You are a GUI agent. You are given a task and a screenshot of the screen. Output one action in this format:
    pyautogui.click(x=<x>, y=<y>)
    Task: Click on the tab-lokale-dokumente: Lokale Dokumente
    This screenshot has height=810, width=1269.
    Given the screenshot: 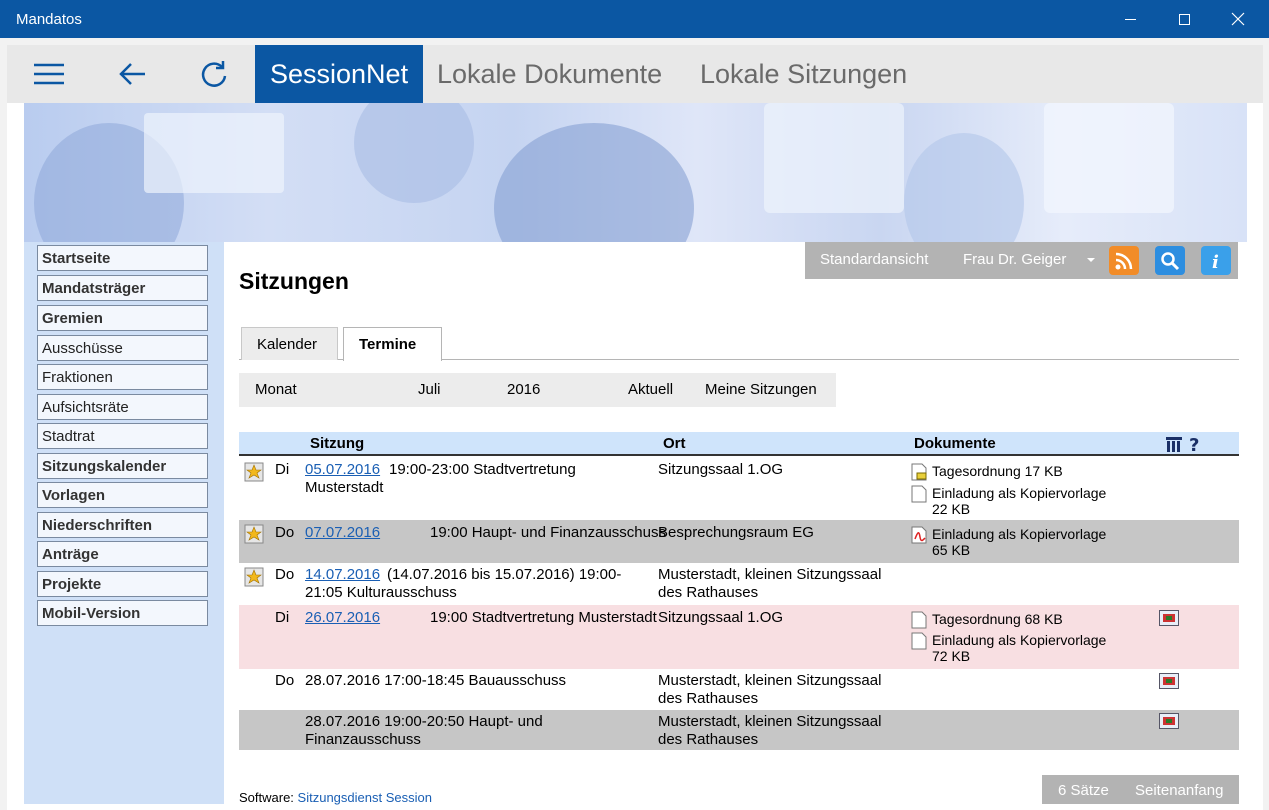 What is the action you would take?
    pyautogui.click(x=549, y=74)
    